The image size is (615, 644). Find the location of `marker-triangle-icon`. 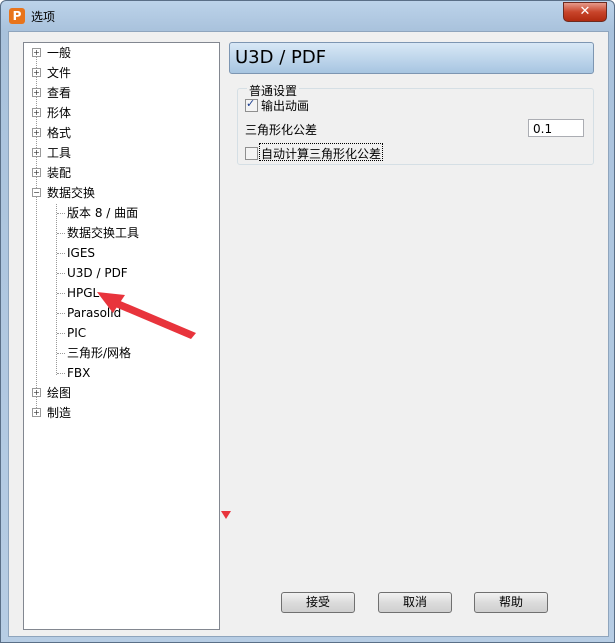

marker-triangle-icon is located at coordinates (226, 515).